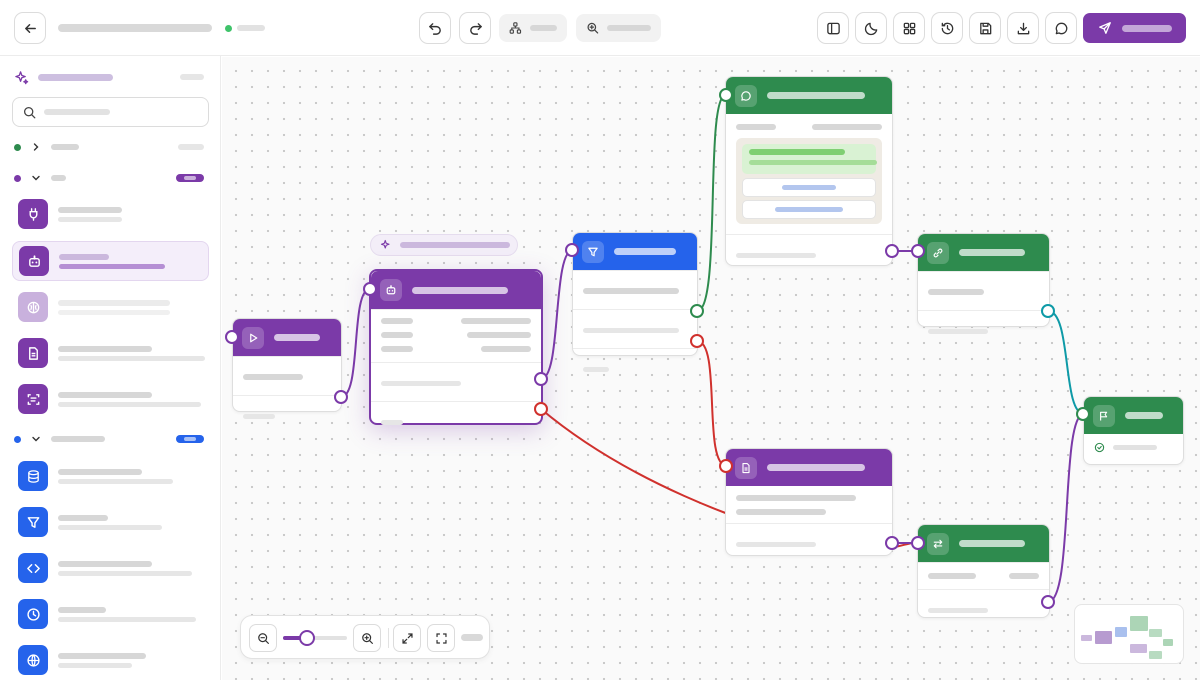 This screenshot has width=1200, height=680. I want to click on connection-filter-document, so click(712, 403).